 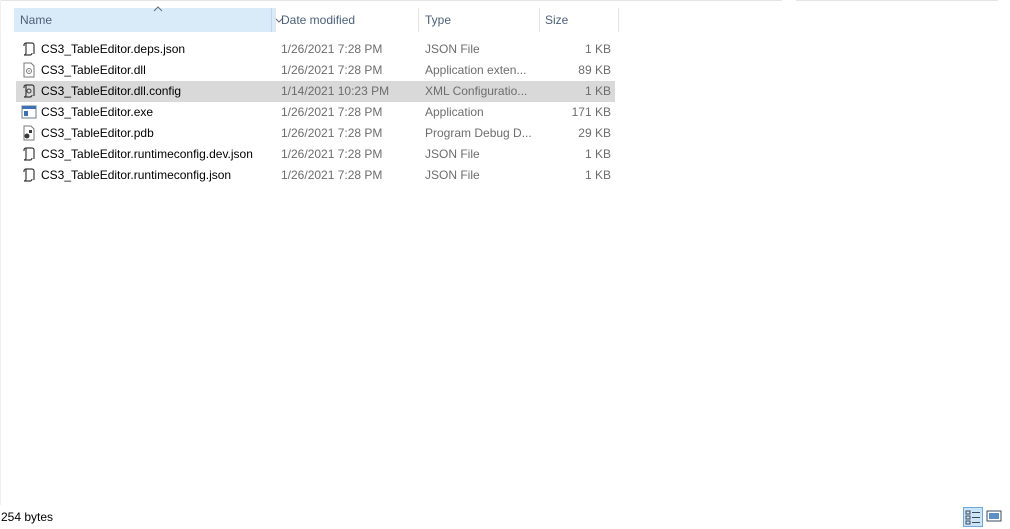 I want to click on column-header-size: Size, so click(x=579, y=20).